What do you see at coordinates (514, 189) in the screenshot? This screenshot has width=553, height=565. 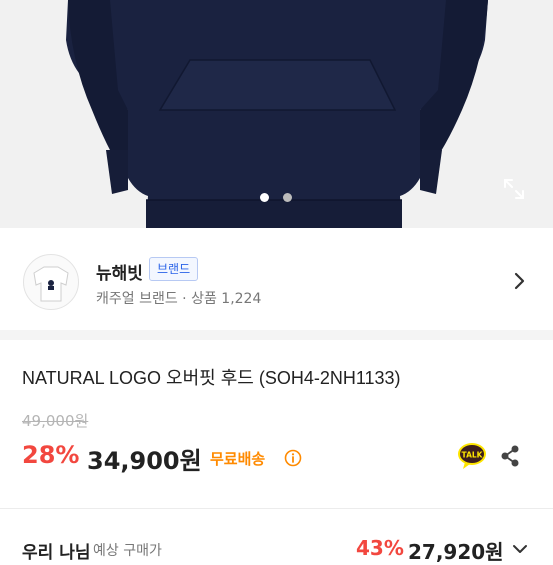 I see `expand-icon` at bounding box center [514, 189].